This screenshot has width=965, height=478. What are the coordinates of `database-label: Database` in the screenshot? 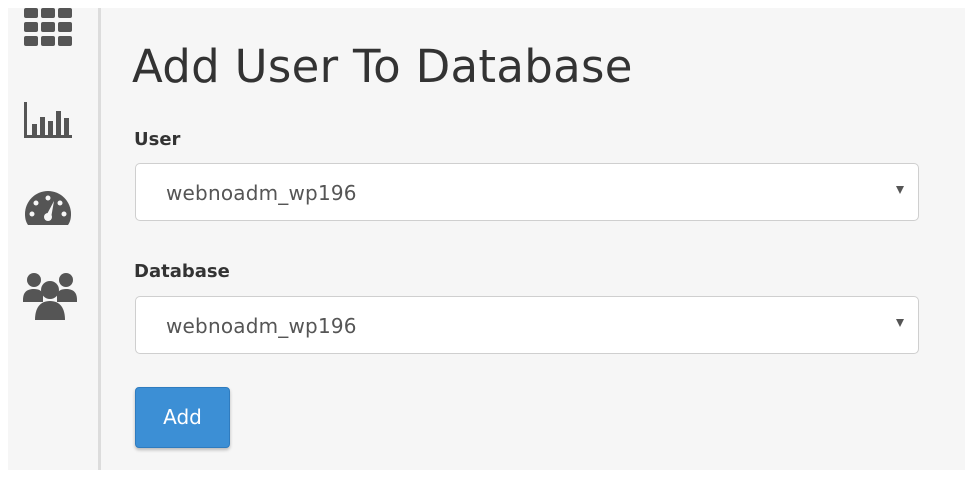 It's located at (182, 271).